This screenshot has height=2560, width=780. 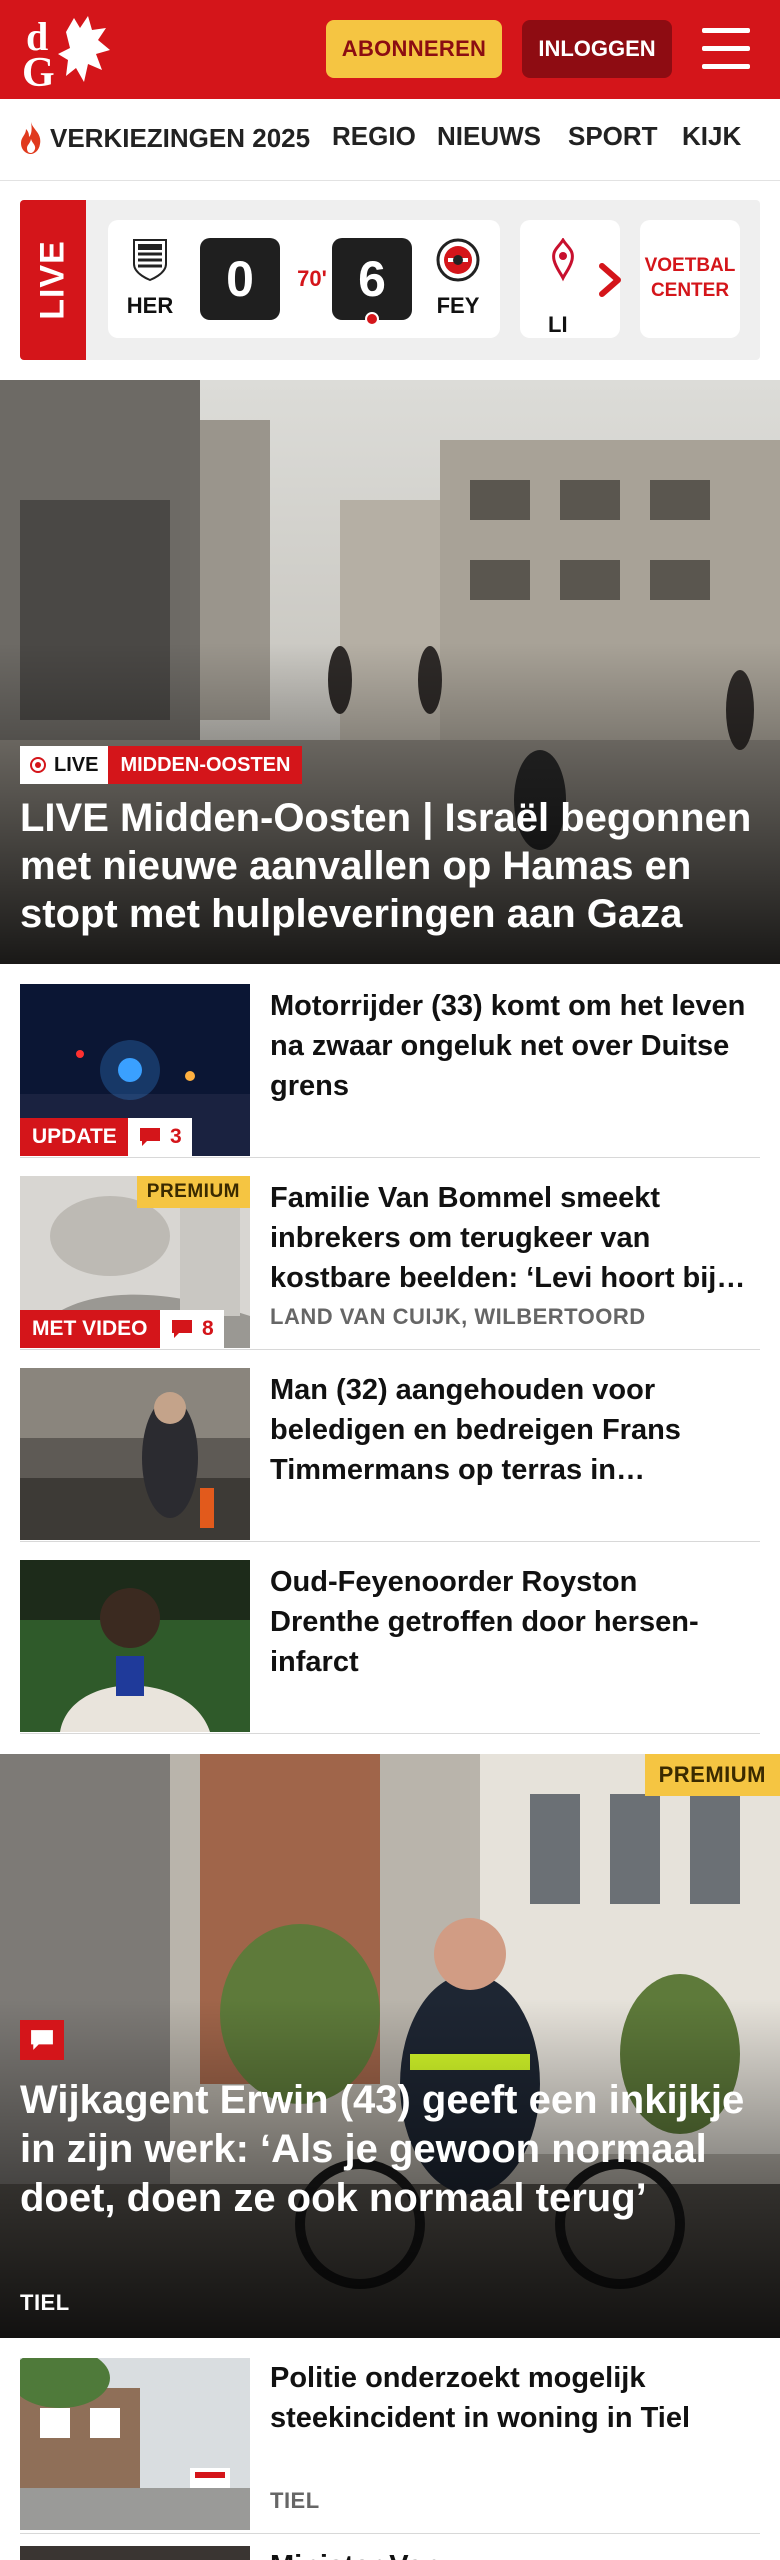 I want to click on article-thumbnail: PREMIUM MET VIDEO 8, so click(x=135, y=1262).